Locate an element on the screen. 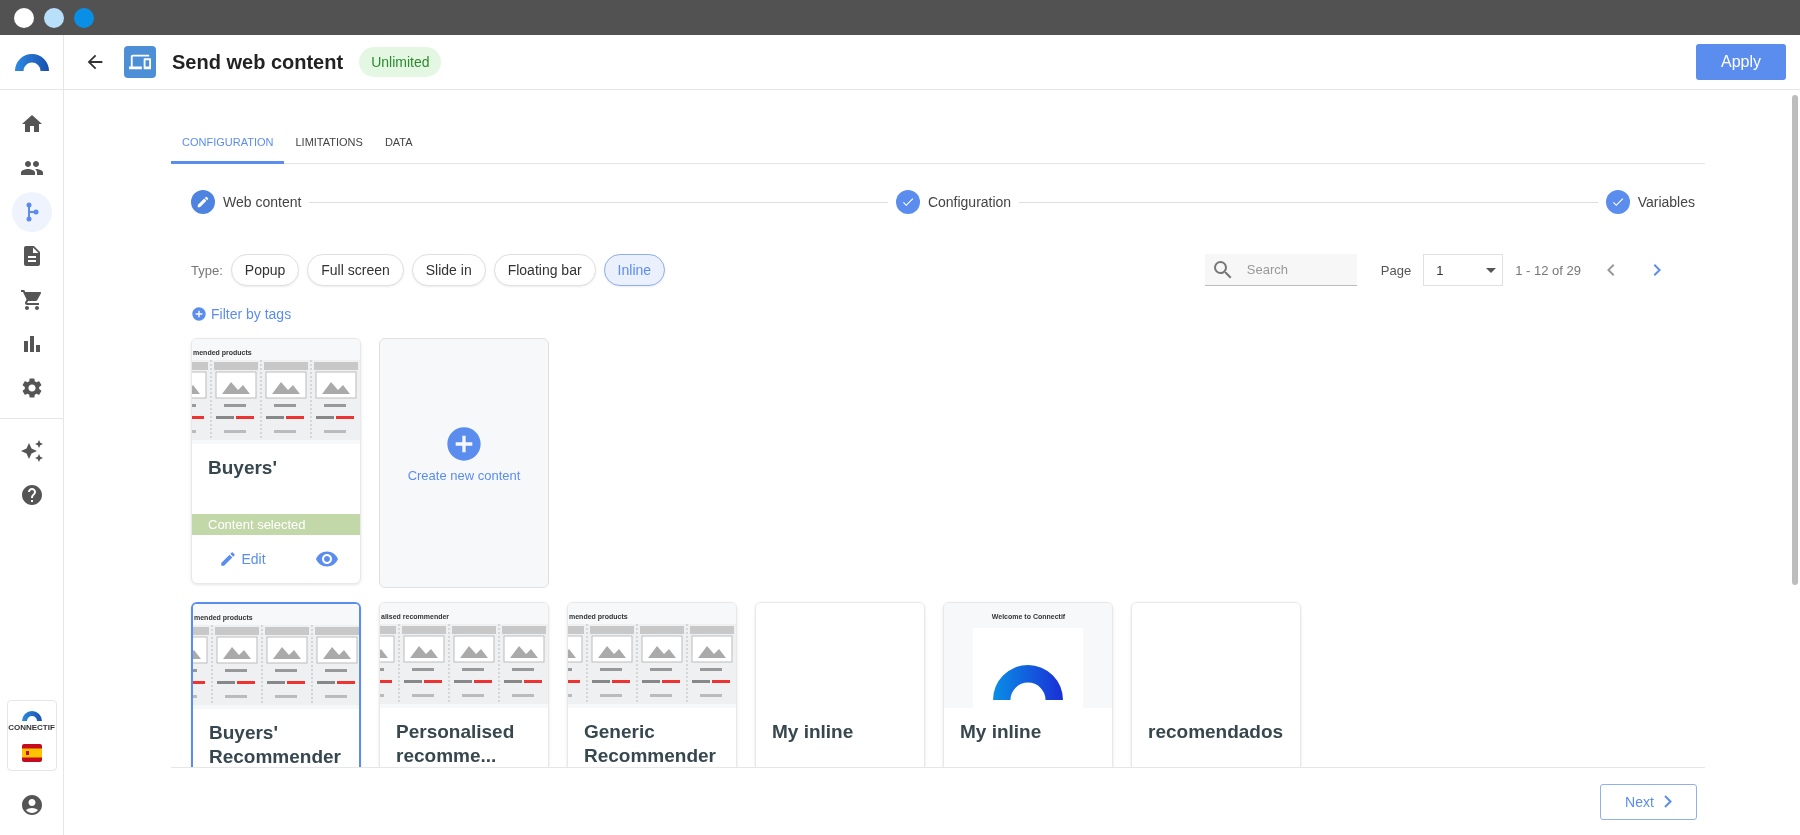  chevron-right-icon is located at coordinates (1667, 801).